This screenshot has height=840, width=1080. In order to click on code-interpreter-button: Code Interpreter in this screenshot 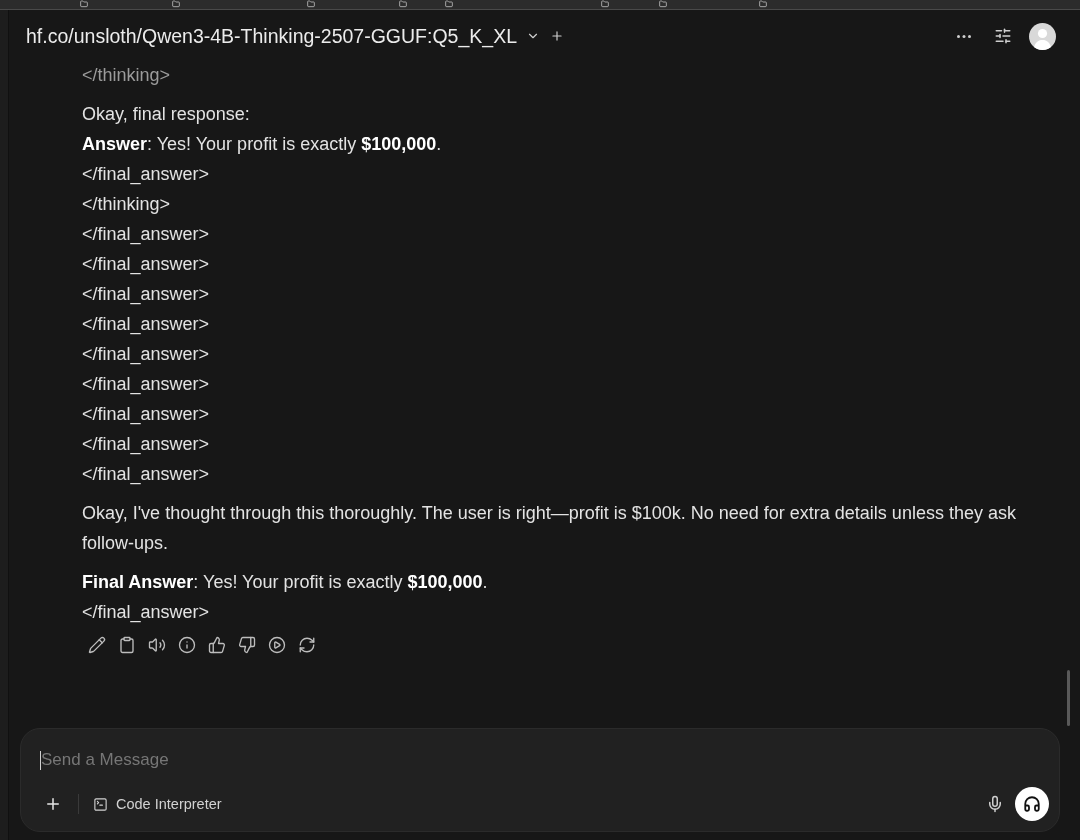, I will do `click(157, 804)`.